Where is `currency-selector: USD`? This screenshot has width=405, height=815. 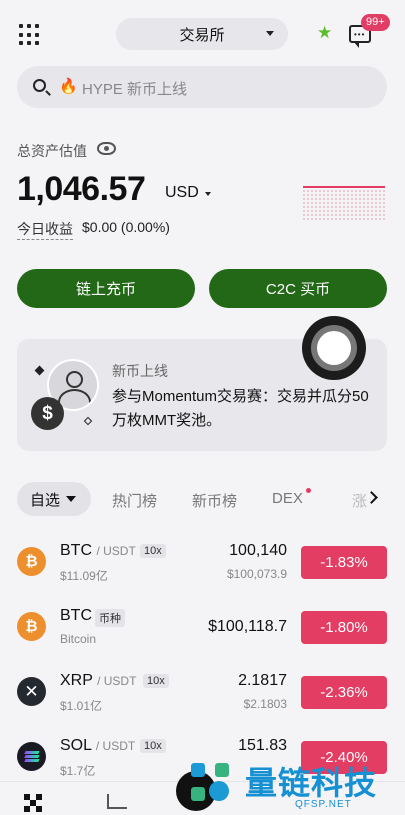 currency-selector: USD is located at coordinates (182, 193).